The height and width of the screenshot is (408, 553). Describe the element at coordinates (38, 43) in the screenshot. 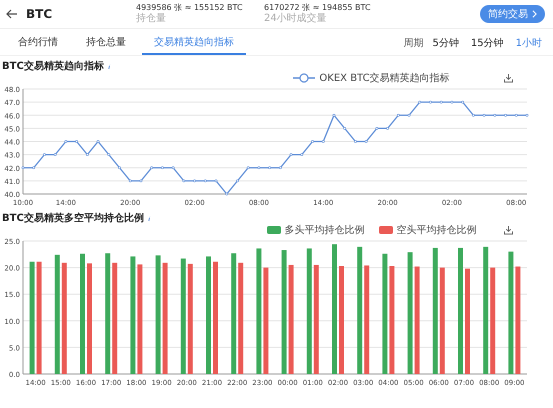

I see `tab: 合约行情` at that location.